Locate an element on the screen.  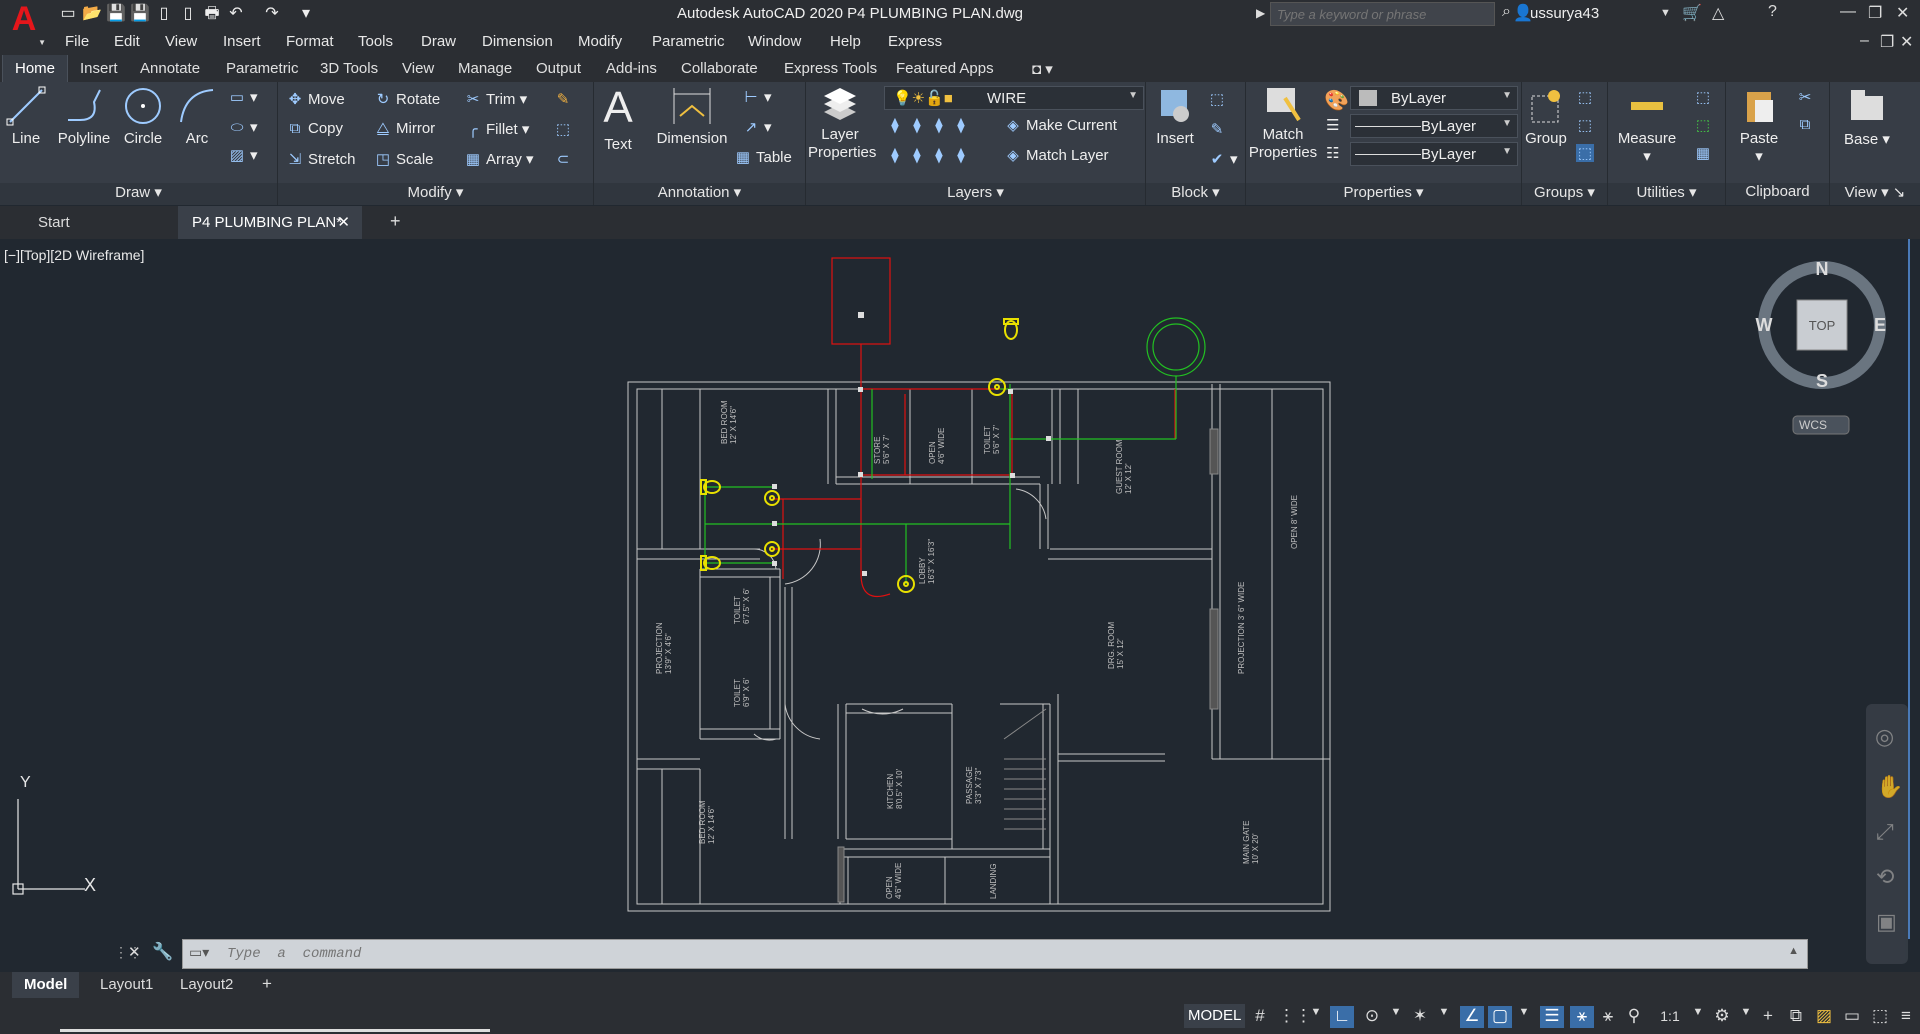
snap-dropdown-icon: ▼ is located at coordinates (1316, 1017).